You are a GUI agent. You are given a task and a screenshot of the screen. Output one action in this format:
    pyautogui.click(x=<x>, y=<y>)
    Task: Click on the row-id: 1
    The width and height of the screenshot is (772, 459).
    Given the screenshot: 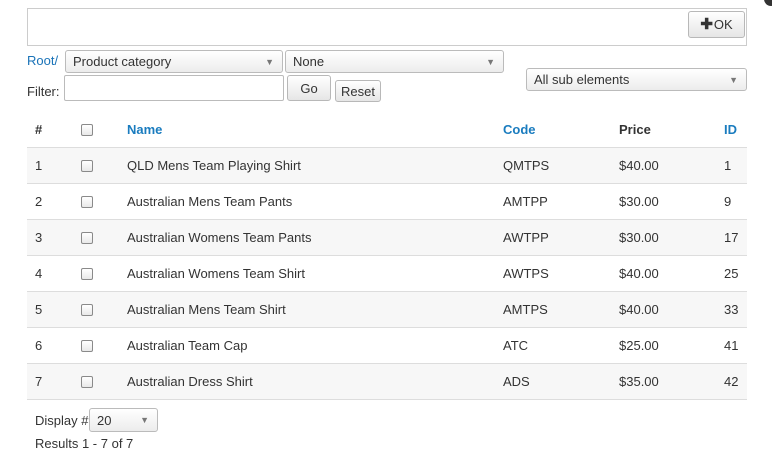 What is the action you would take?
    pyautogui.click(x=735, y=165)
    